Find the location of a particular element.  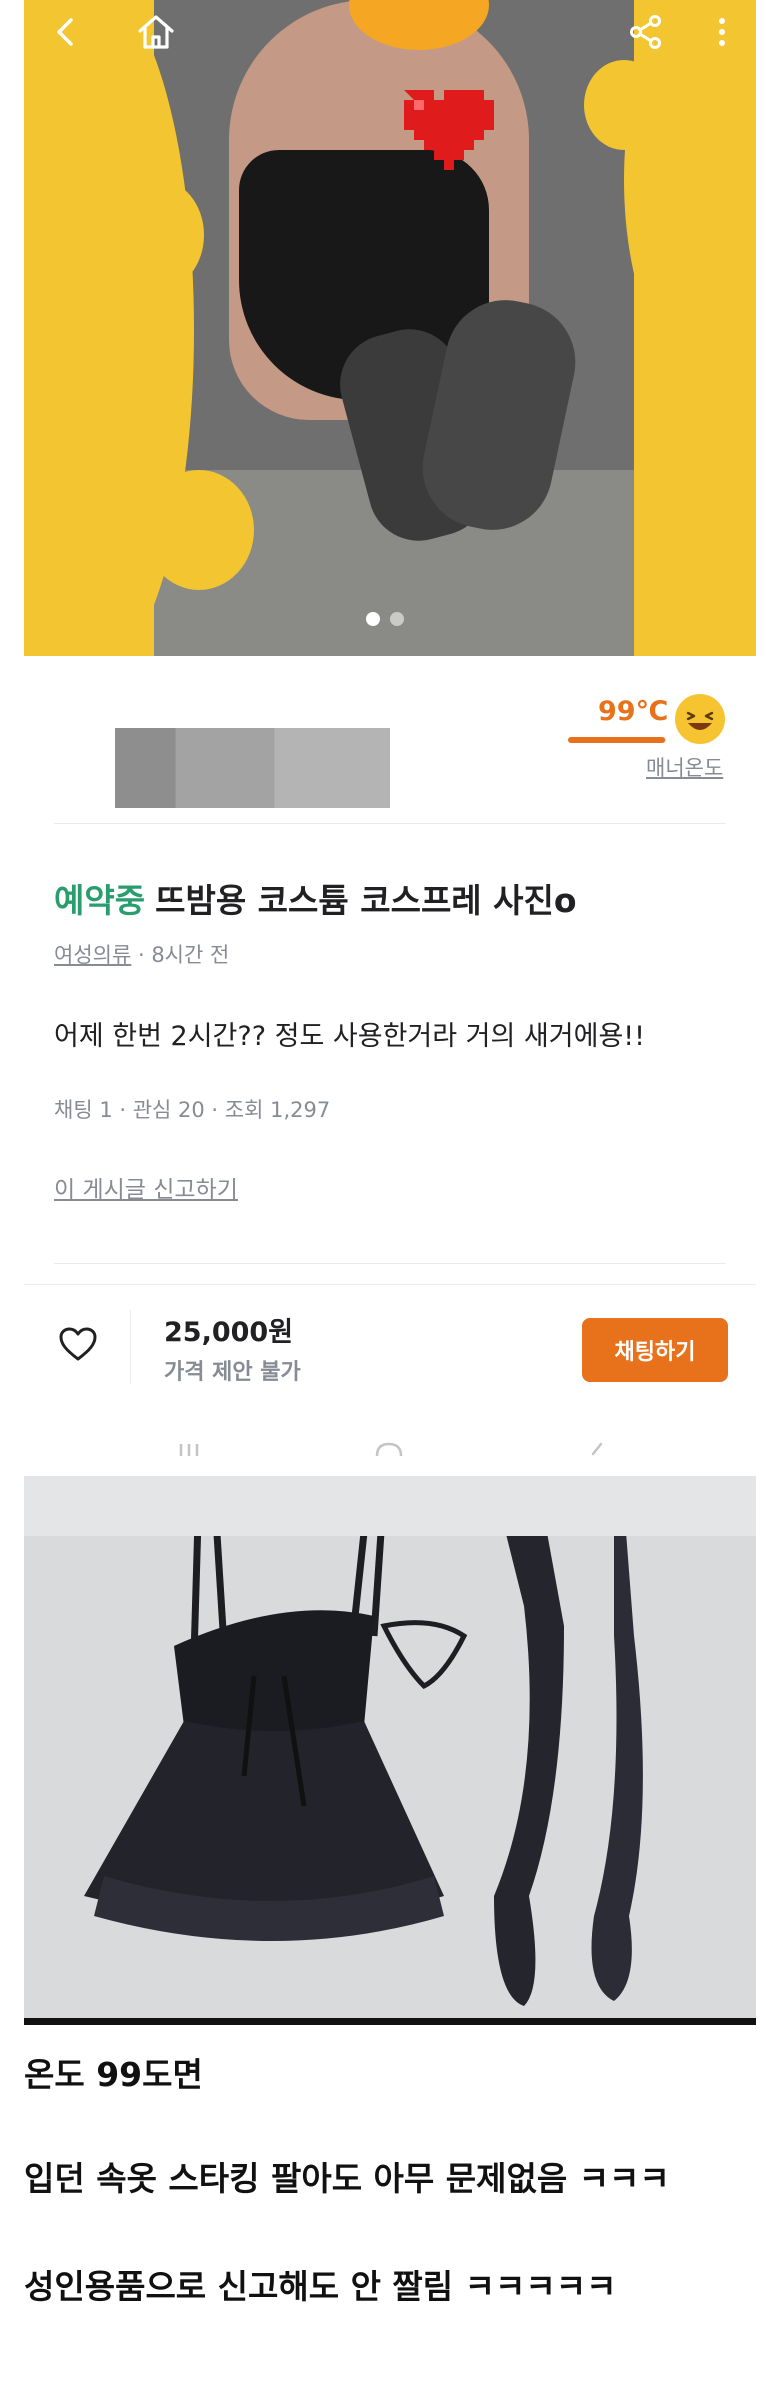

report-post-link: 이 게시글 신고하기 is located at coordinates (146, 1187).